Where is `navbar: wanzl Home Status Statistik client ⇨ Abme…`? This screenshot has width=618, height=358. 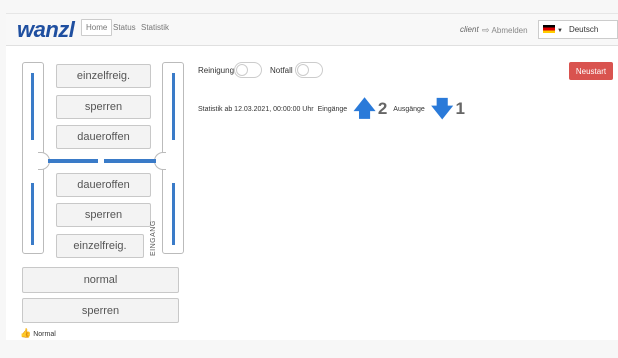 navbar: wanzl Home Status Statistik client ⇨ Abme… is located at coordinates (312, 29).